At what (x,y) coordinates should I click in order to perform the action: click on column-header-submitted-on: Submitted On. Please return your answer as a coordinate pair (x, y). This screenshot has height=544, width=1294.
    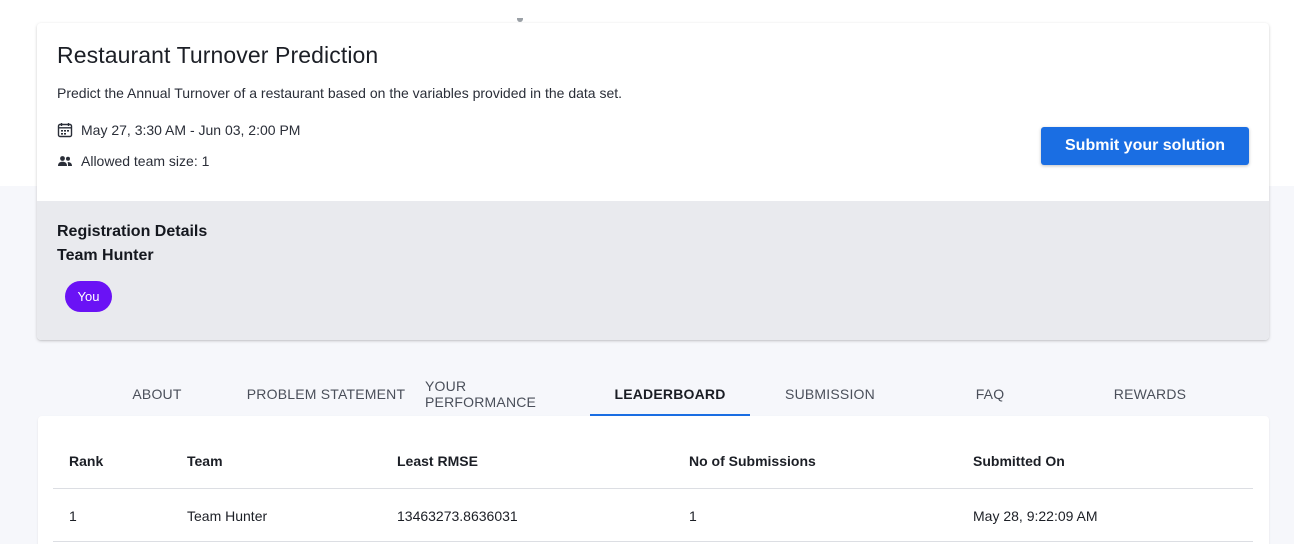
    Looking at the image, I should click on (1019, 461).